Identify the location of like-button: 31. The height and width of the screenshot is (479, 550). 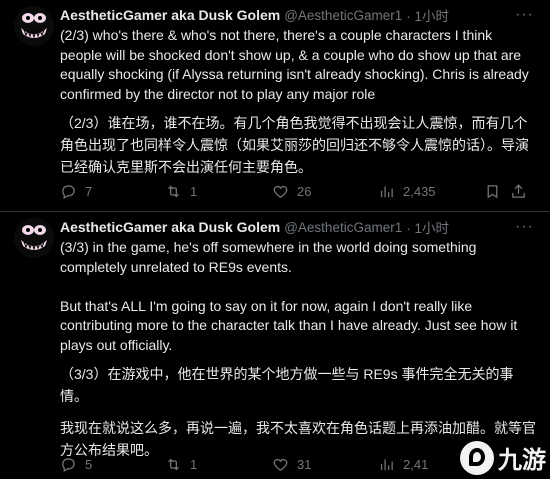
(325, 464).